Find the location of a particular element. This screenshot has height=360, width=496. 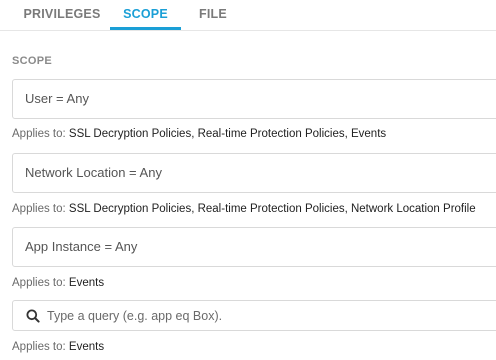

user-scope-value: User = Any is located at coordinates (57, 98).